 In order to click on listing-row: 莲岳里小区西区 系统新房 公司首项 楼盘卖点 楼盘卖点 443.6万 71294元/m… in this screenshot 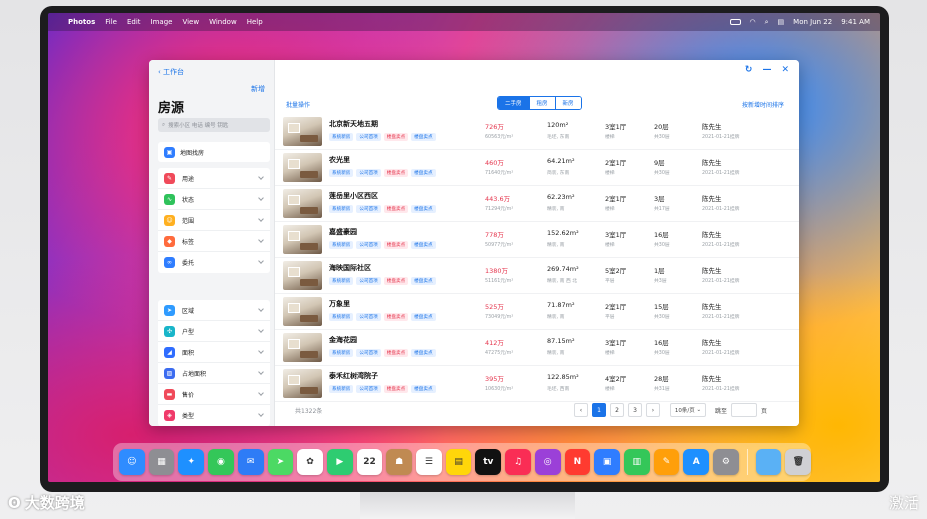, I will do `click(537, 204)`.